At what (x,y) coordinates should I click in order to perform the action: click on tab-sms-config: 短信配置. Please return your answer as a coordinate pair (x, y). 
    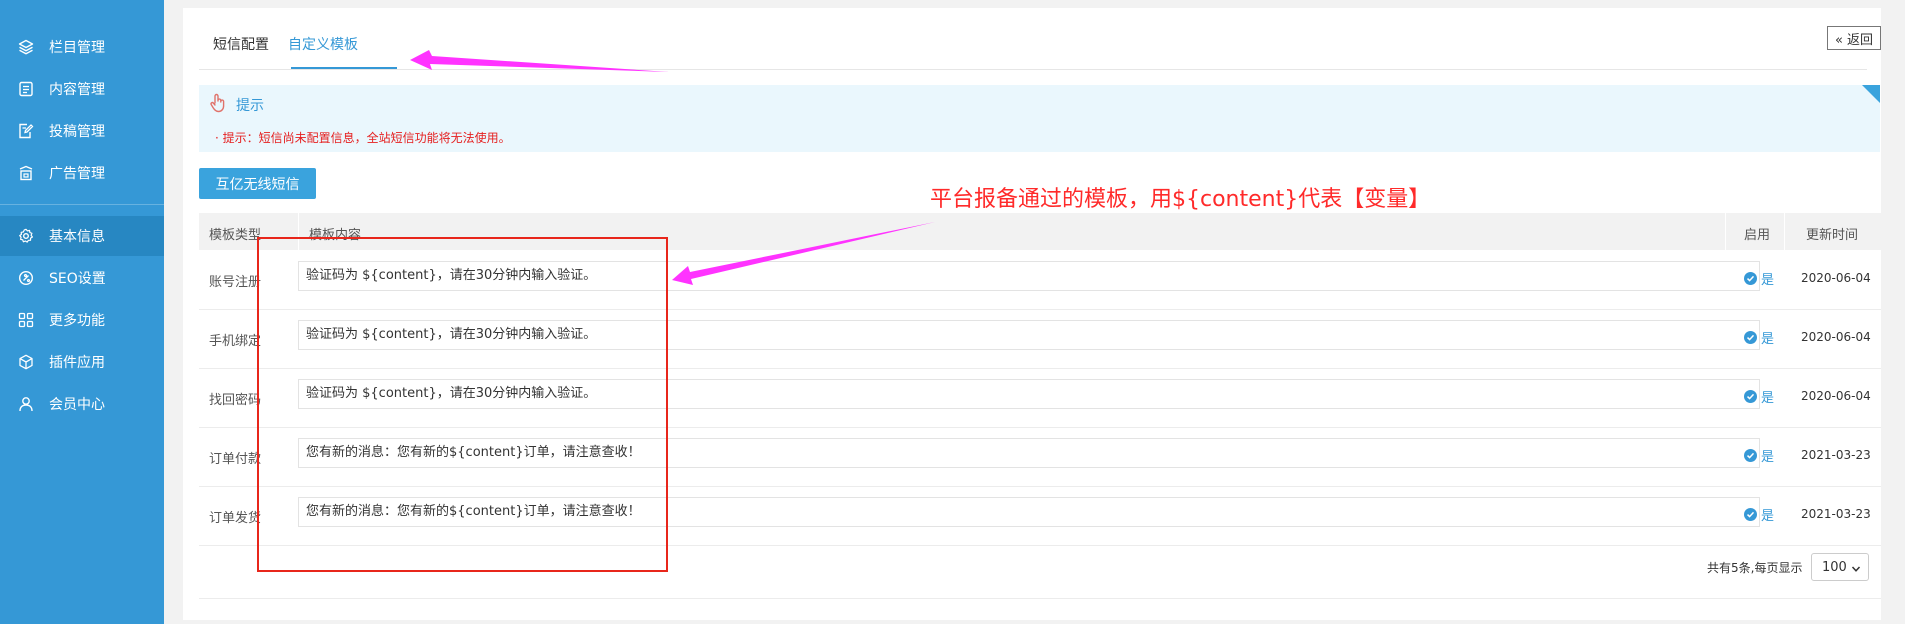
    Looking at the image, I should click on (241, 44).